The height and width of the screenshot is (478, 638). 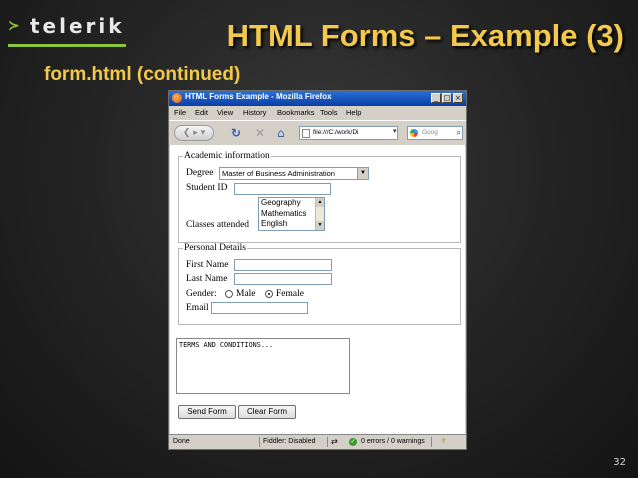 I want to click on first-name-input, so click(x=283, y=265).